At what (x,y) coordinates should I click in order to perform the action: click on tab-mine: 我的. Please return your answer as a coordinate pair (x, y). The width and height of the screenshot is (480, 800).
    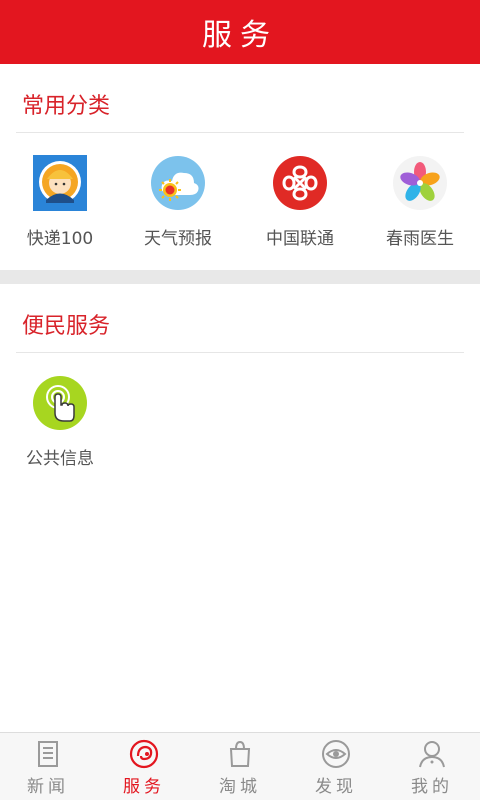
    Looking at the image, I should click on (432, 766).